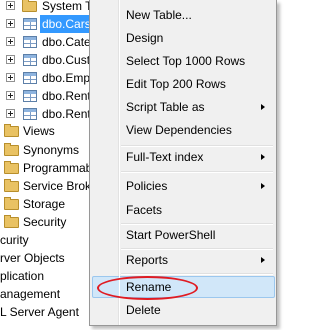 The image size is (320, 330). I want to click on menu-item-view-dependencies: View Dependencies, so click(183, 130).